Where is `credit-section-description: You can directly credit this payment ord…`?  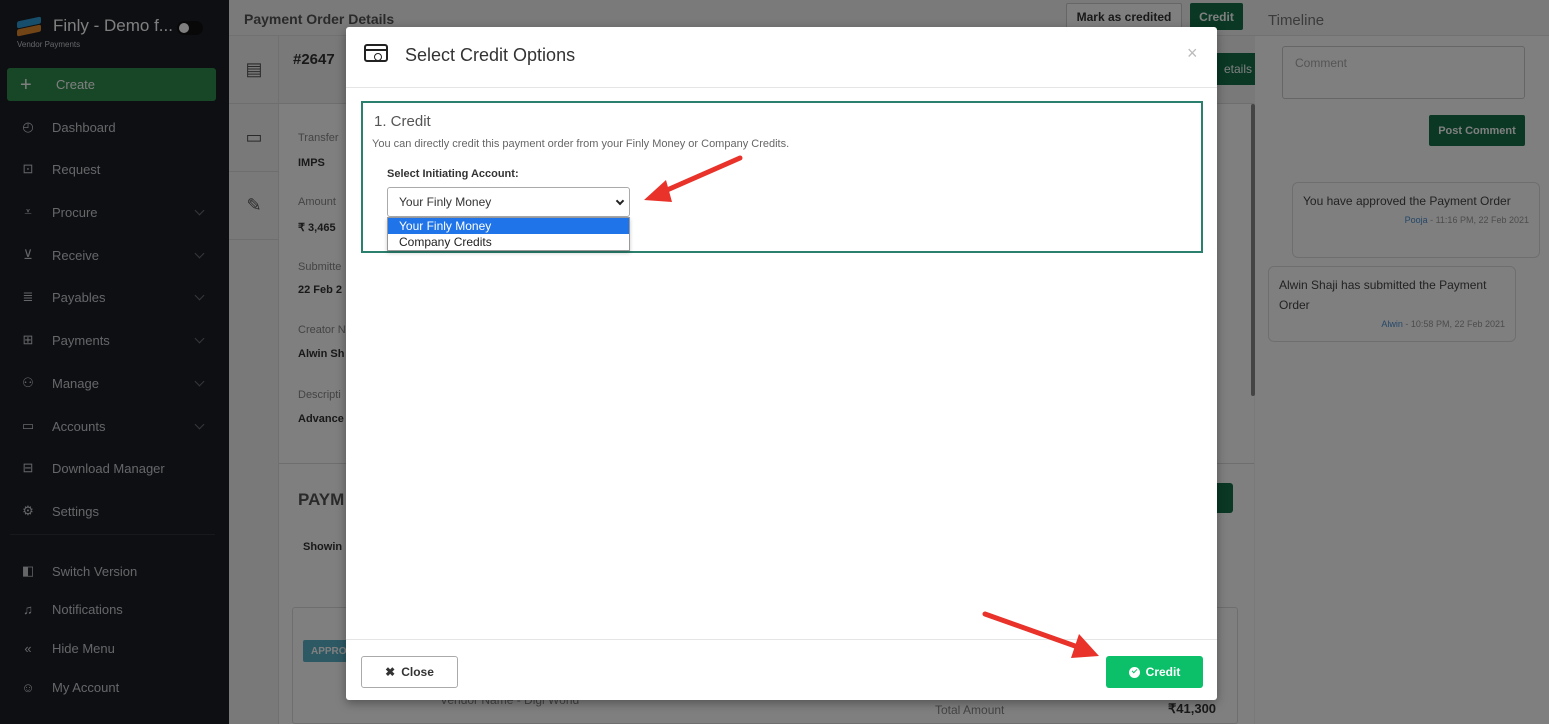
credit-section-description: You can directly credit this payment ord… is located at coordinates (581, 144).